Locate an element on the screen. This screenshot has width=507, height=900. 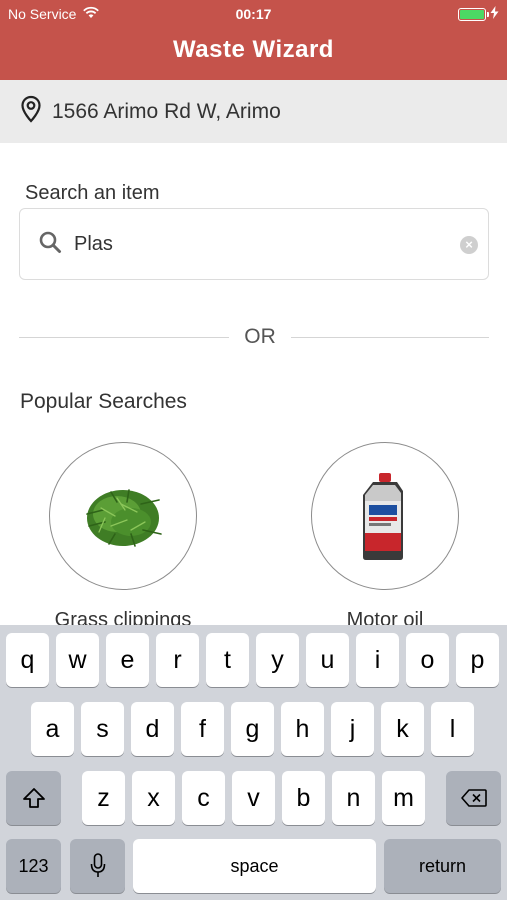
status-time: 00:17 is located at coordinates (253, 14).